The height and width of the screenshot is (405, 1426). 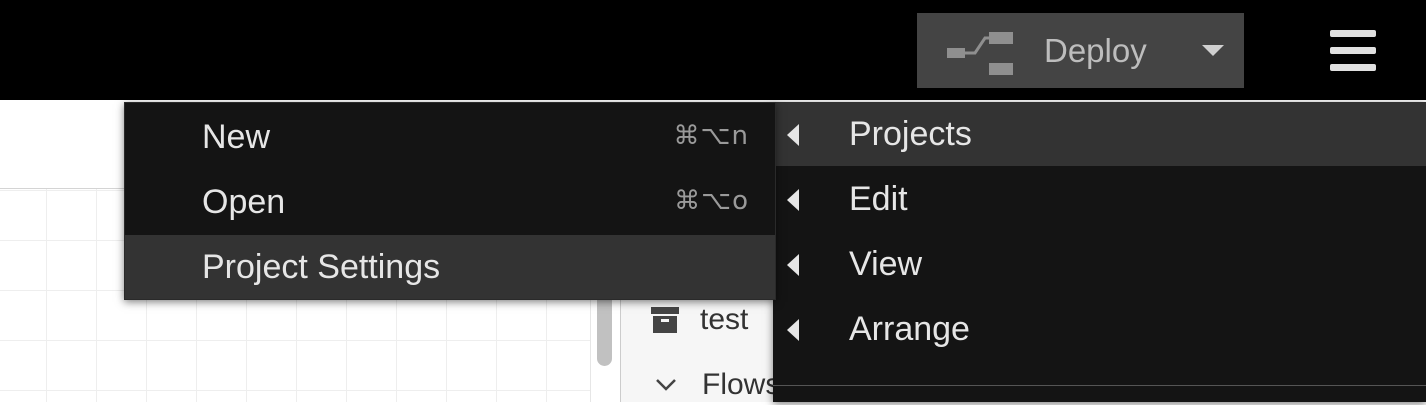 What do you see at coordinates (1099, 385) in the screenshot?
I see `menu-divider` at bounding box center [1099, 385].